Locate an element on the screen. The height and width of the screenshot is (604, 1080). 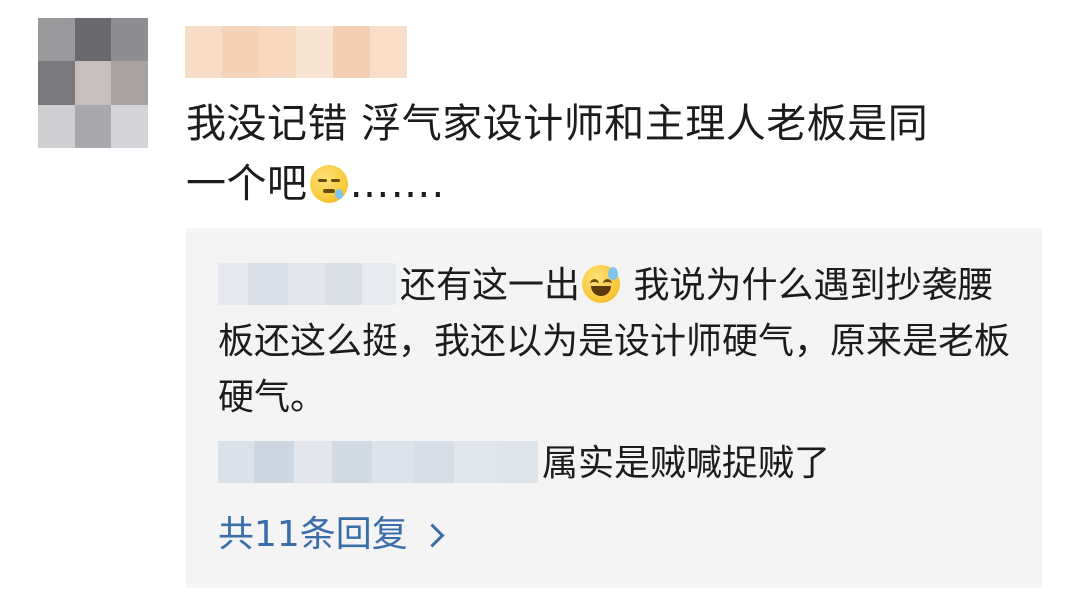
username-blurred is located at coordinates (296, 52).